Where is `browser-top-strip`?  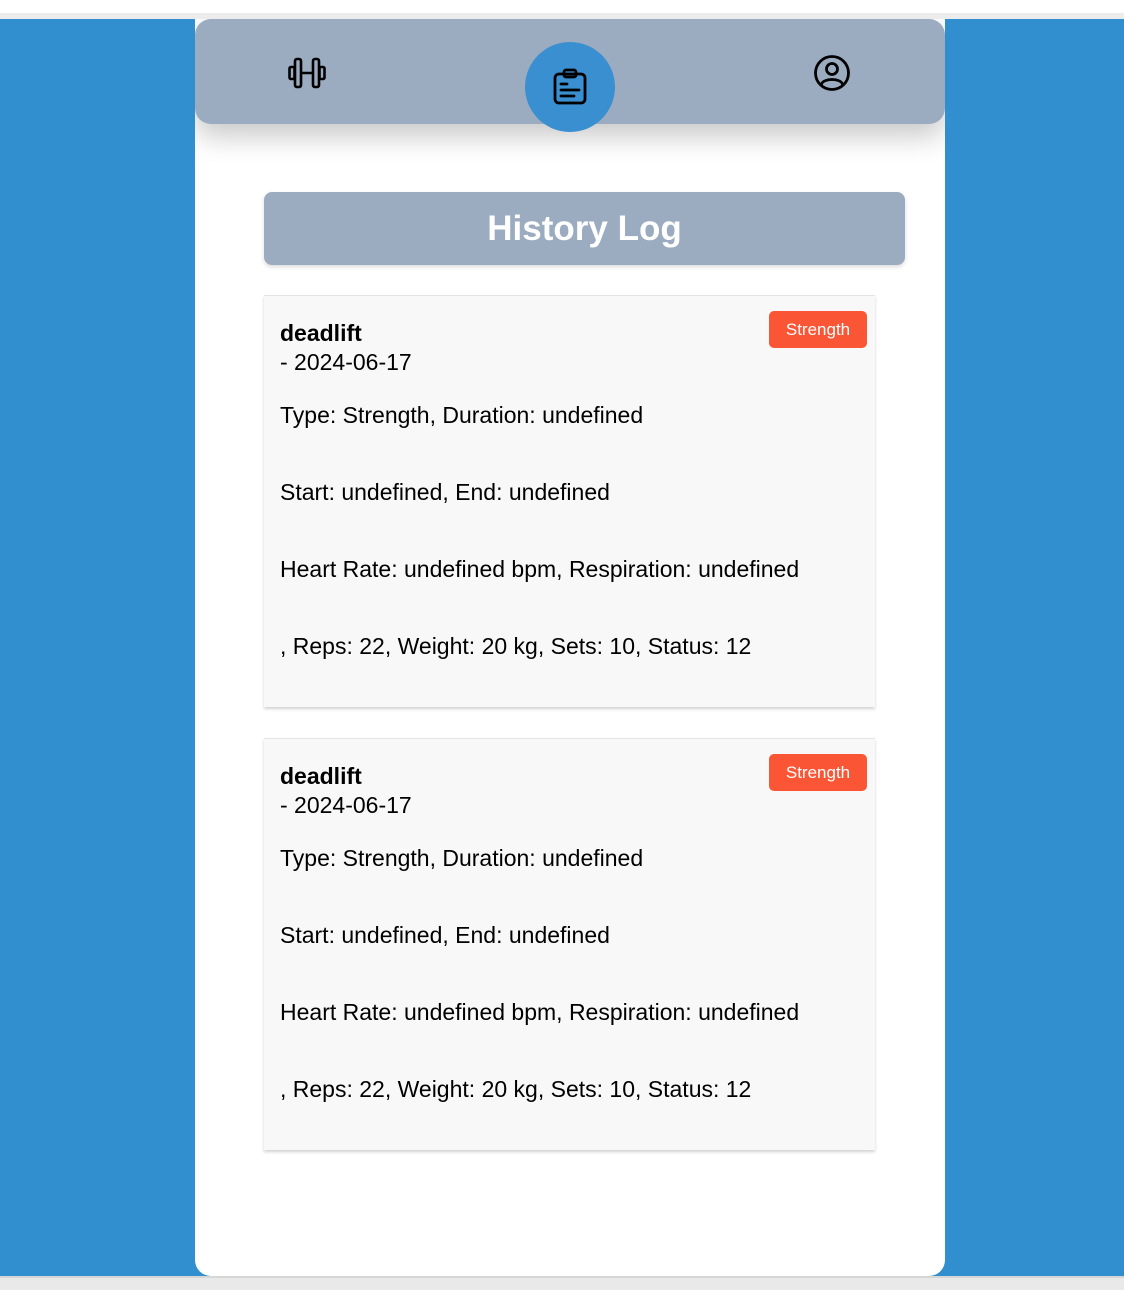
browser-top-strip is located at coordinates (562, 6).